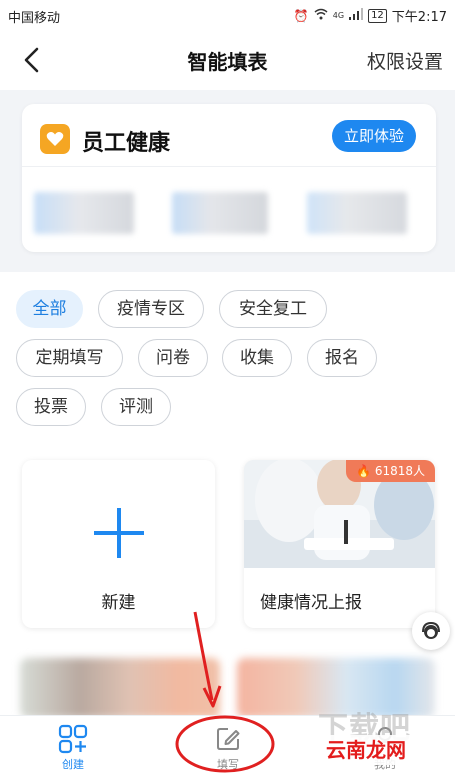  I want to click on tag-questionnaire: 问卷, so click(173, 358).